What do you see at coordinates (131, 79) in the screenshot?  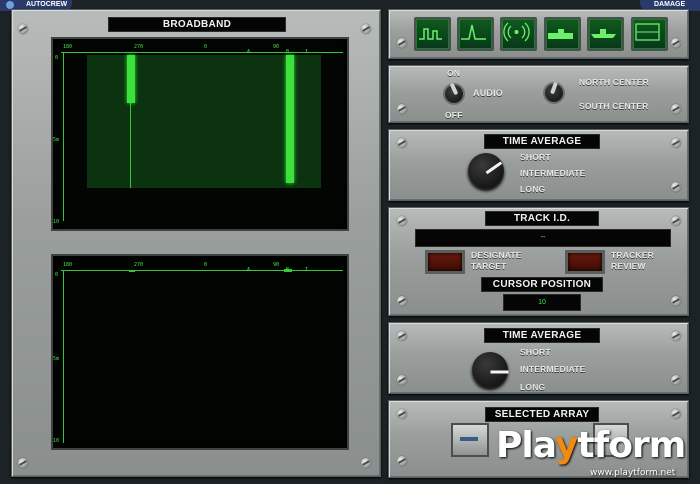 I see `contact-line-left` at bounding box center [131, 79].